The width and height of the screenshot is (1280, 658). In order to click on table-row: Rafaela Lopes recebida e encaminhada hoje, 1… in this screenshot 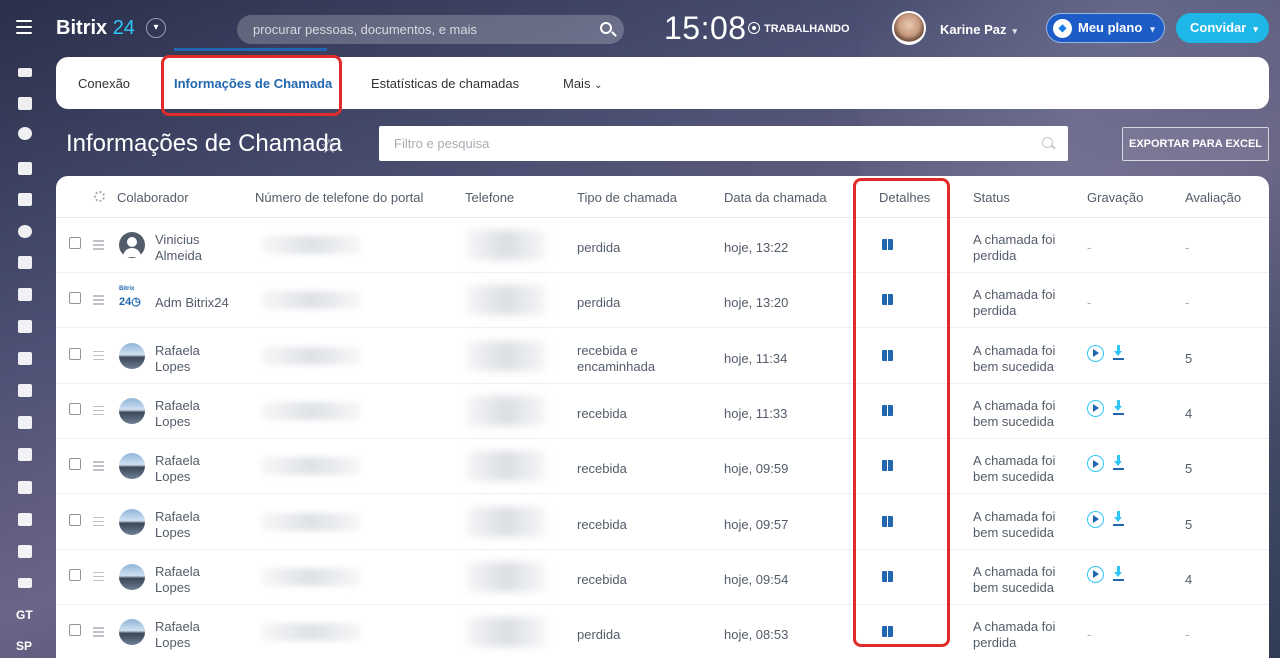, I will do `click(662, 356)`.